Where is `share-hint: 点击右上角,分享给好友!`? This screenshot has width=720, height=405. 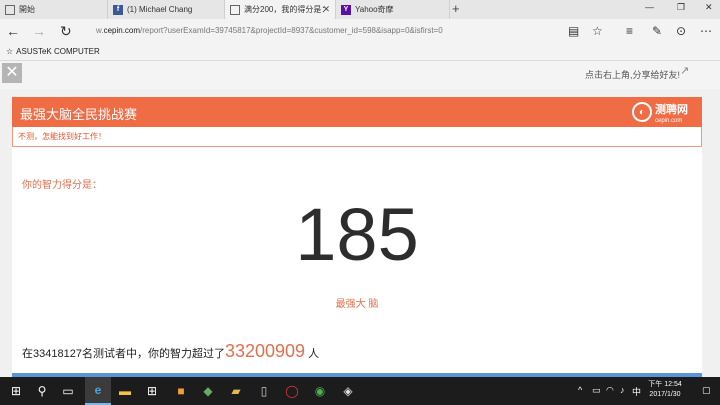 share-hint: 点击右上角,分享给好友! is located at coordinates (633, 75).